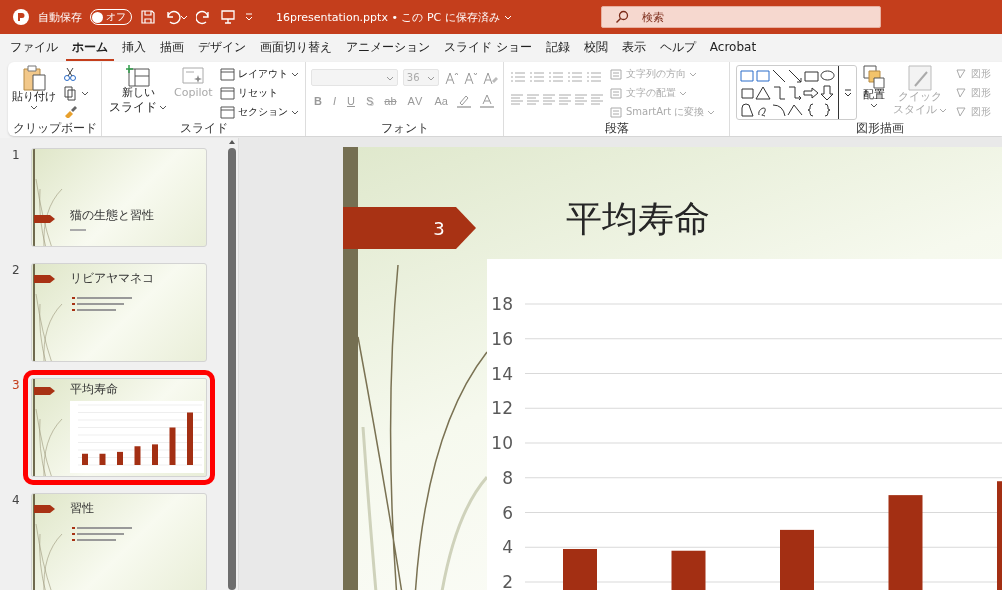  I want to click on slide-title: 猫の生態と習性, so click(112, 215).